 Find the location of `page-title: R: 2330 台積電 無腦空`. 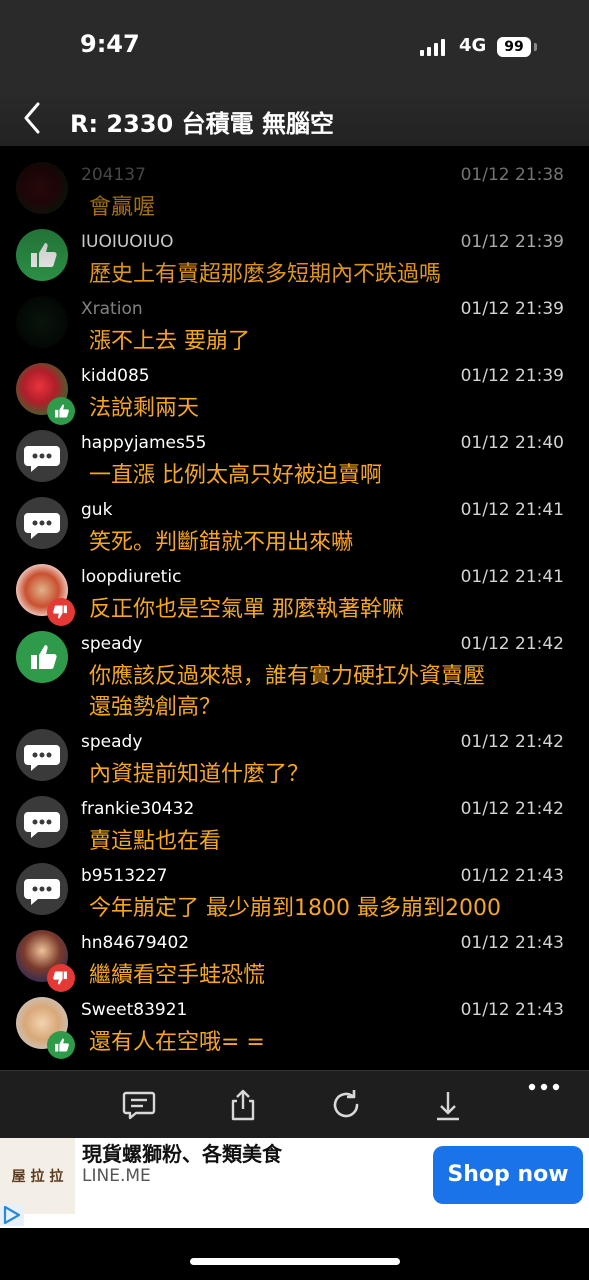

page-title: R: 2330 台積電 無腦空 is located at coordinates (202, 124).